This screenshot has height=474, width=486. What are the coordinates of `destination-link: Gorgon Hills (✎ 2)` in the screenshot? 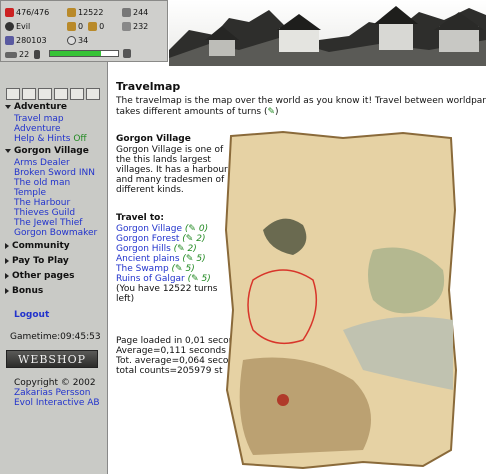 It's located at (156, 249).